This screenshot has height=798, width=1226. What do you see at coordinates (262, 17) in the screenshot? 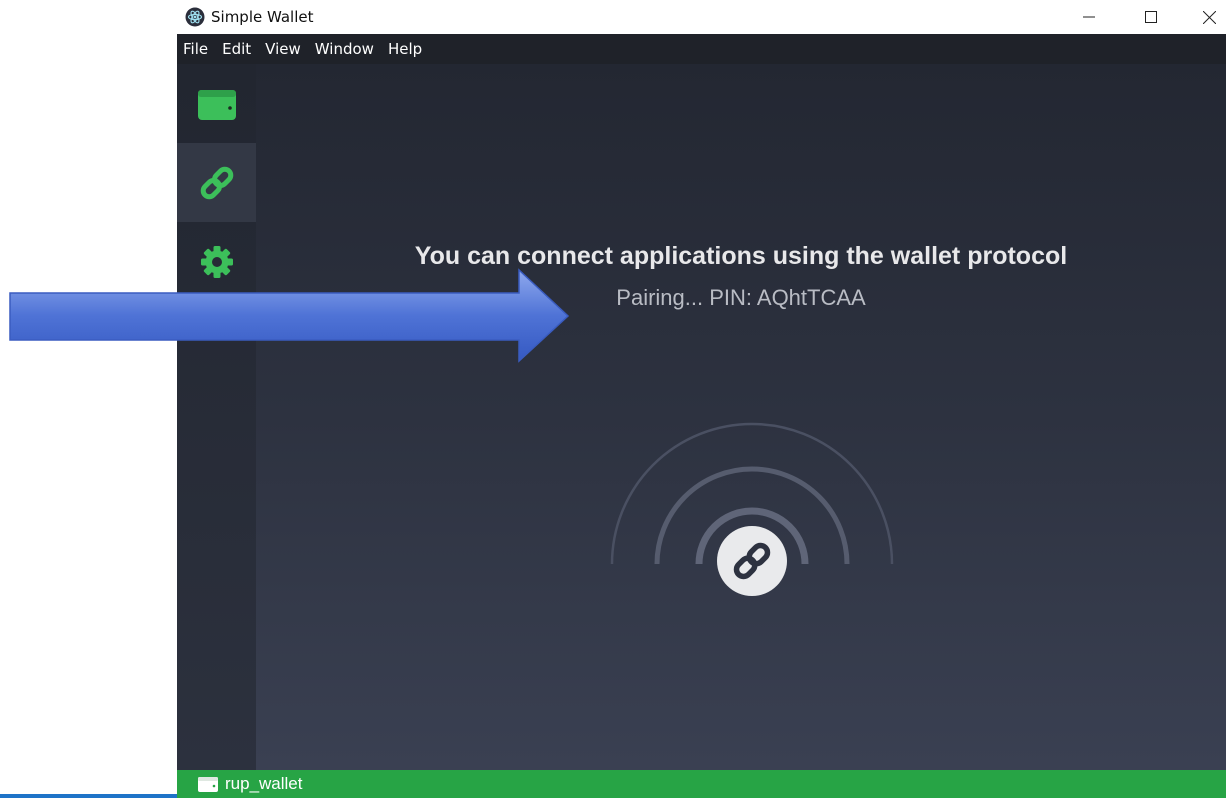
I see `window-title: Simple Wallet` at bounding box center [262, 17].